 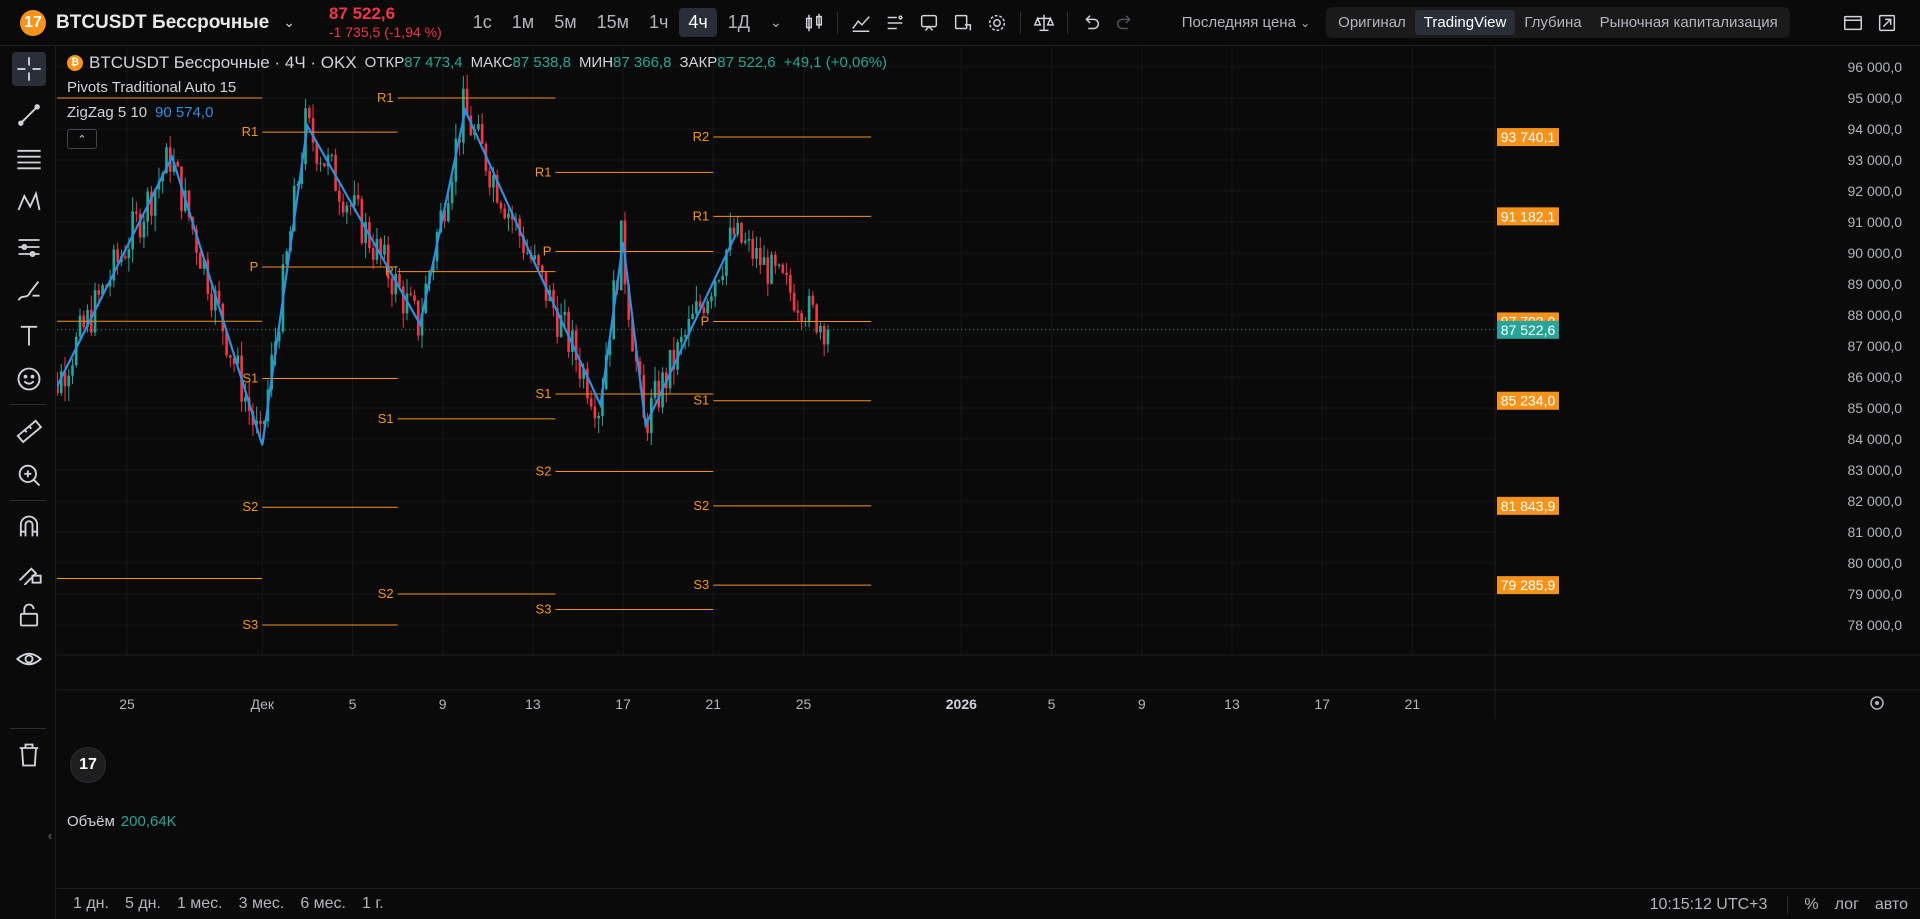 What do you see at coordinates (1853, 23) in the screenshot?
I see `layout-icon` at bounding box center [1853, 23].